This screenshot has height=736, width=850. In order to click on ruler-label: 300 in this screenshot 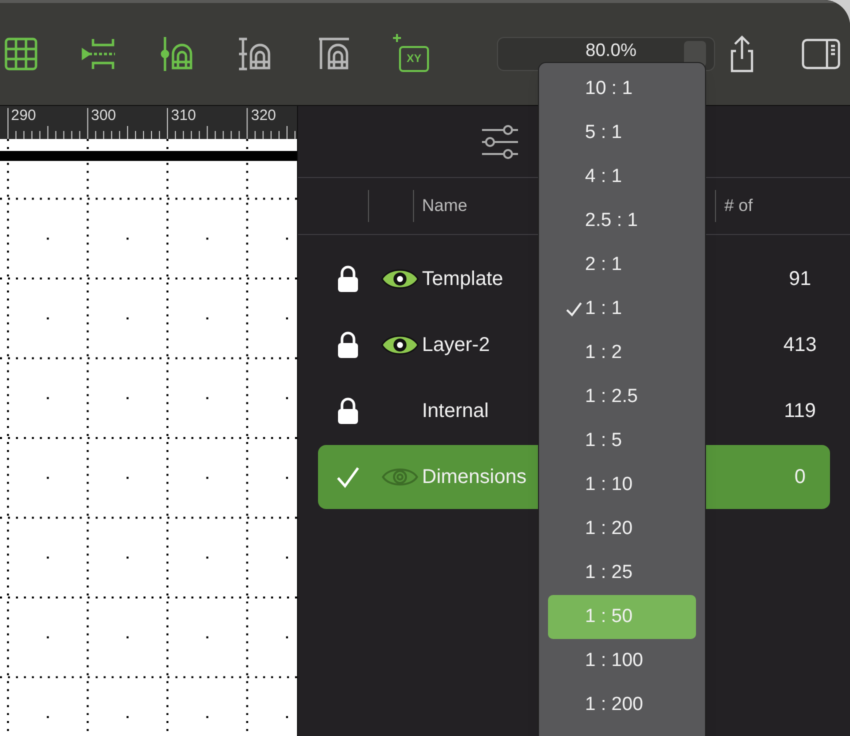, I will do `click(103, 115)`.